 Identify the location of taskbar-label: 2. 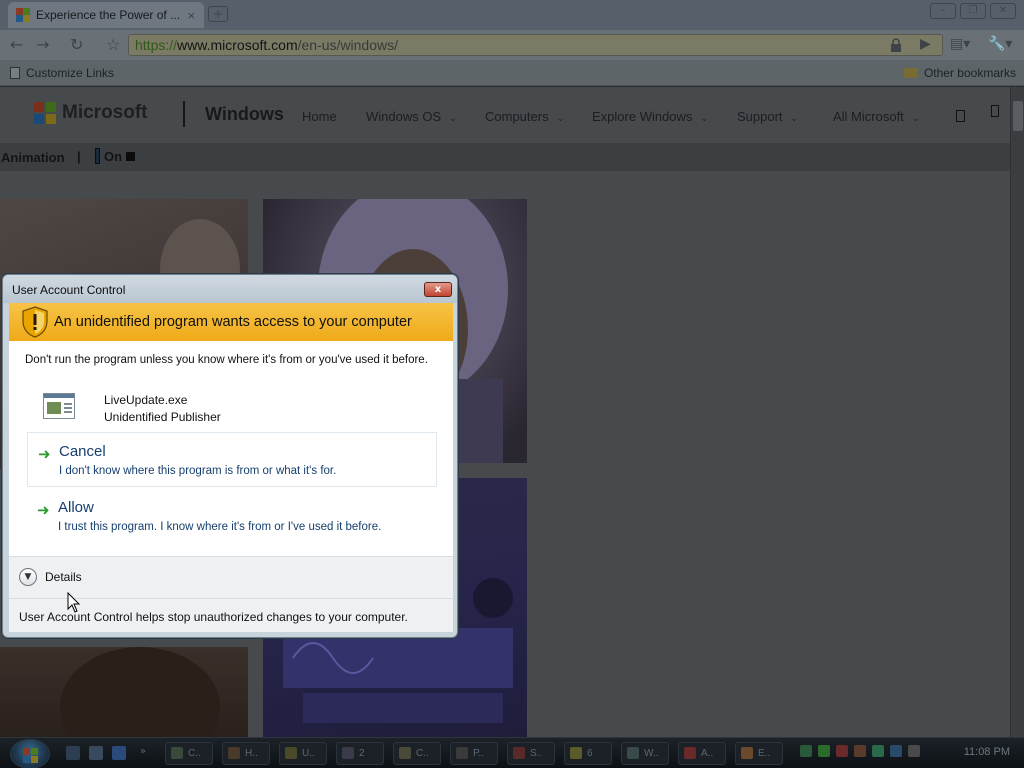
(362, 753).